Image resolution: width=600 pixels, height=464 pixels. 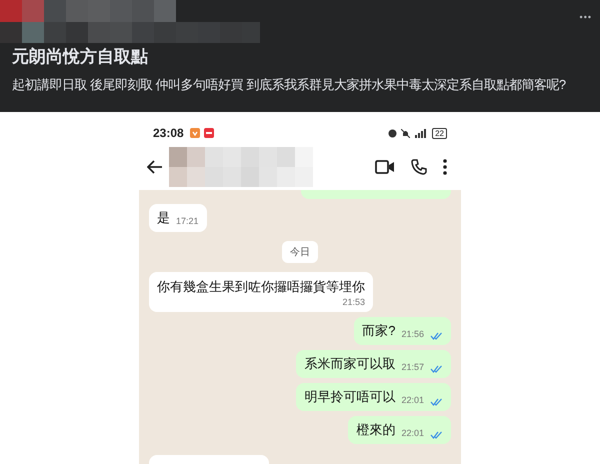 I want to click on mute-bell-icon, so click(x=405, y=133).